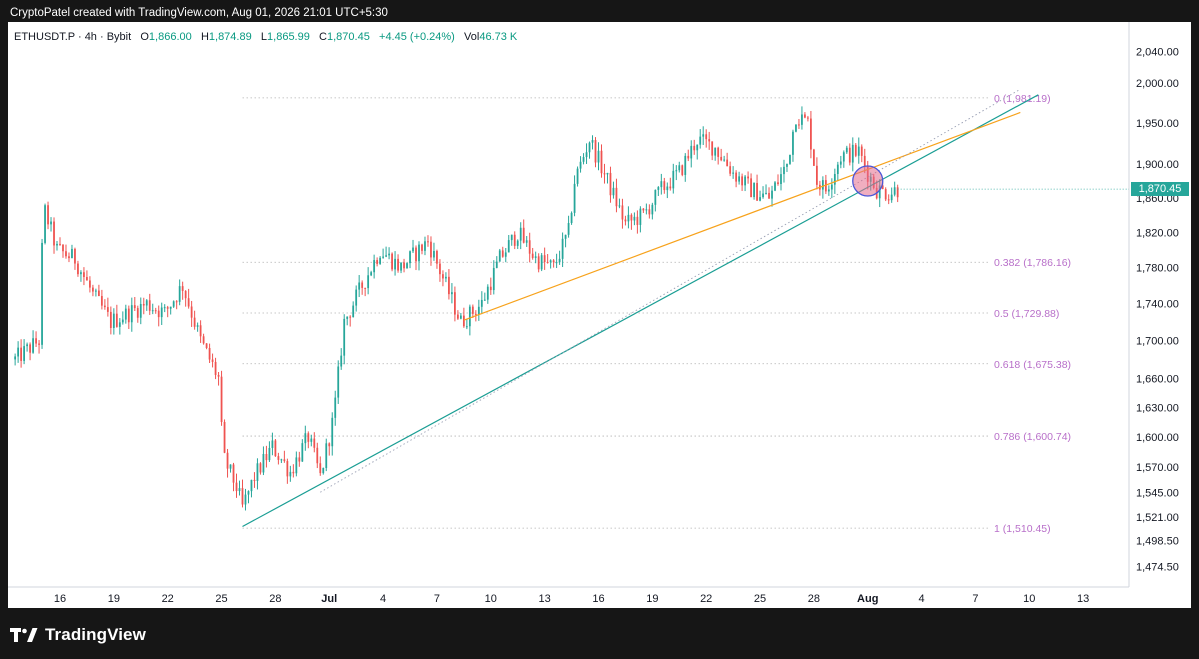 The height and width of the screenshot is (659, 1199). Describe the element at coordinates (742, 216) in the screenshot. I see `trendline-orange` at that location.